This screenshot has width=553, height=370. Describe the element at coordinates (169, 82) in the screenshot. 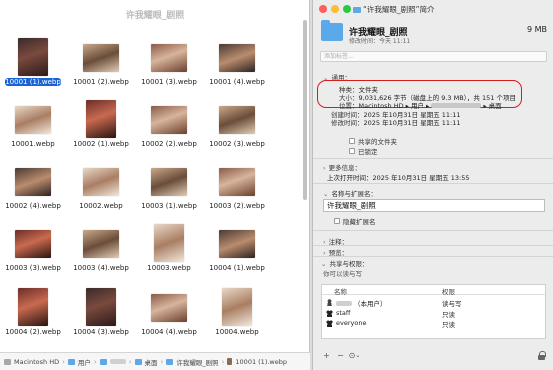

I see `file-name: 10001 (3).webp` at that location.